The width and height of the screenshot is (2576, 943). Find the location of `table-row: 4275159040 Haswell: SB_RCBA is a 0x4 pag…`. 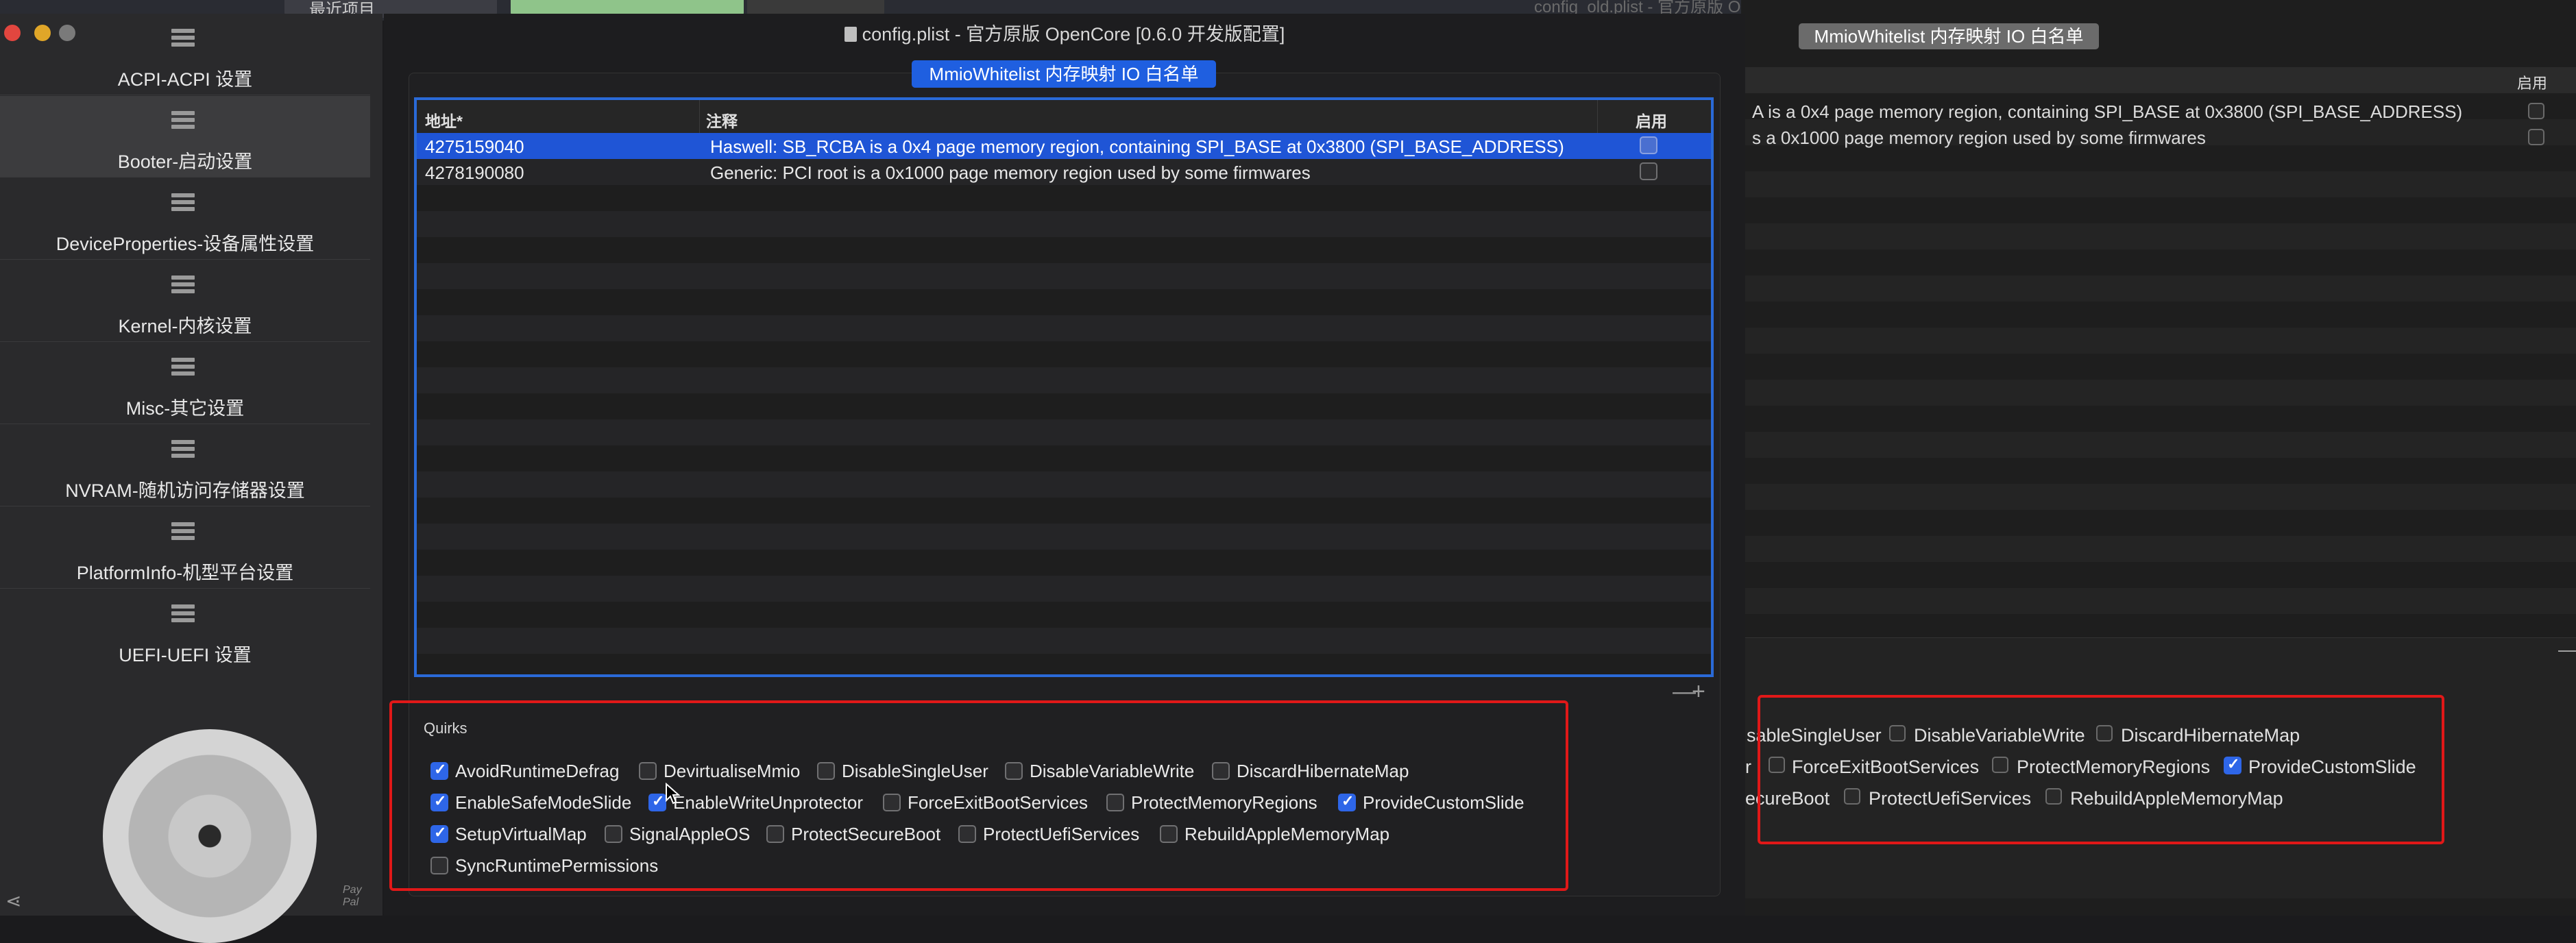

table-row: 4275159040 Haswell: SB_RCBA is a 0x4 pag… is located at coordinates (1064, 146).